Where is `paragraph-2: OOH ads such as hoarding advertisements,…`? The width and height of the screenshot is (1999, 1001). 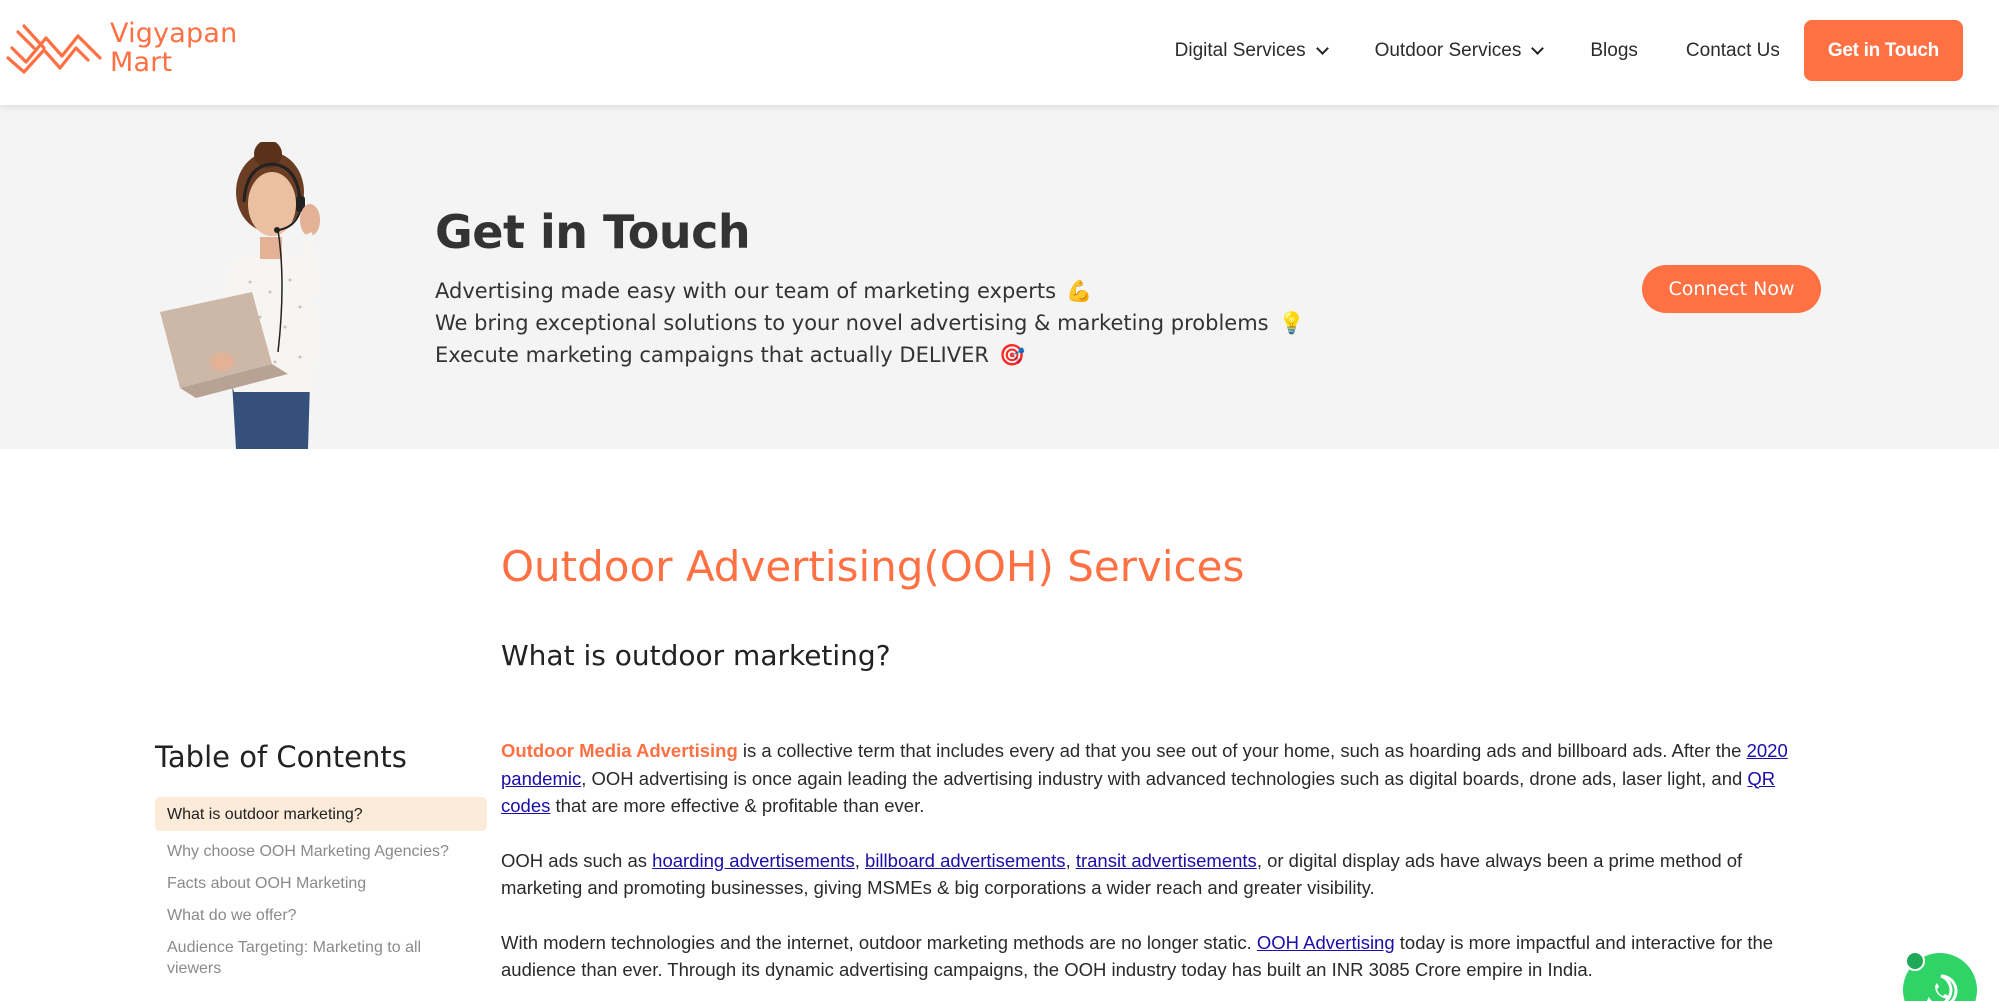
paragraph-2: OOH ads such as hoarding advertisements,… is located at coordinates (1157, 874).